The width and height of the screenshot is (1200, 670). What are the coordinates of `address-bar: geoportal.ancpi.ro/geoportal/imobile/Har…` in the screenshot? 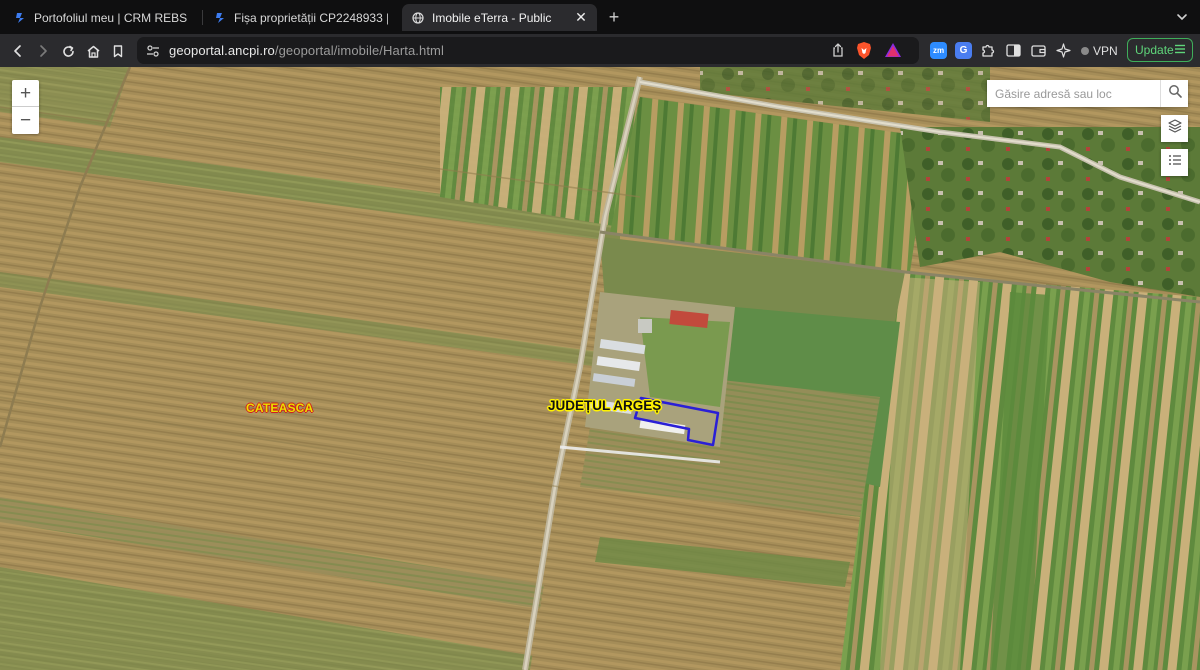 It's located at (528, 50).